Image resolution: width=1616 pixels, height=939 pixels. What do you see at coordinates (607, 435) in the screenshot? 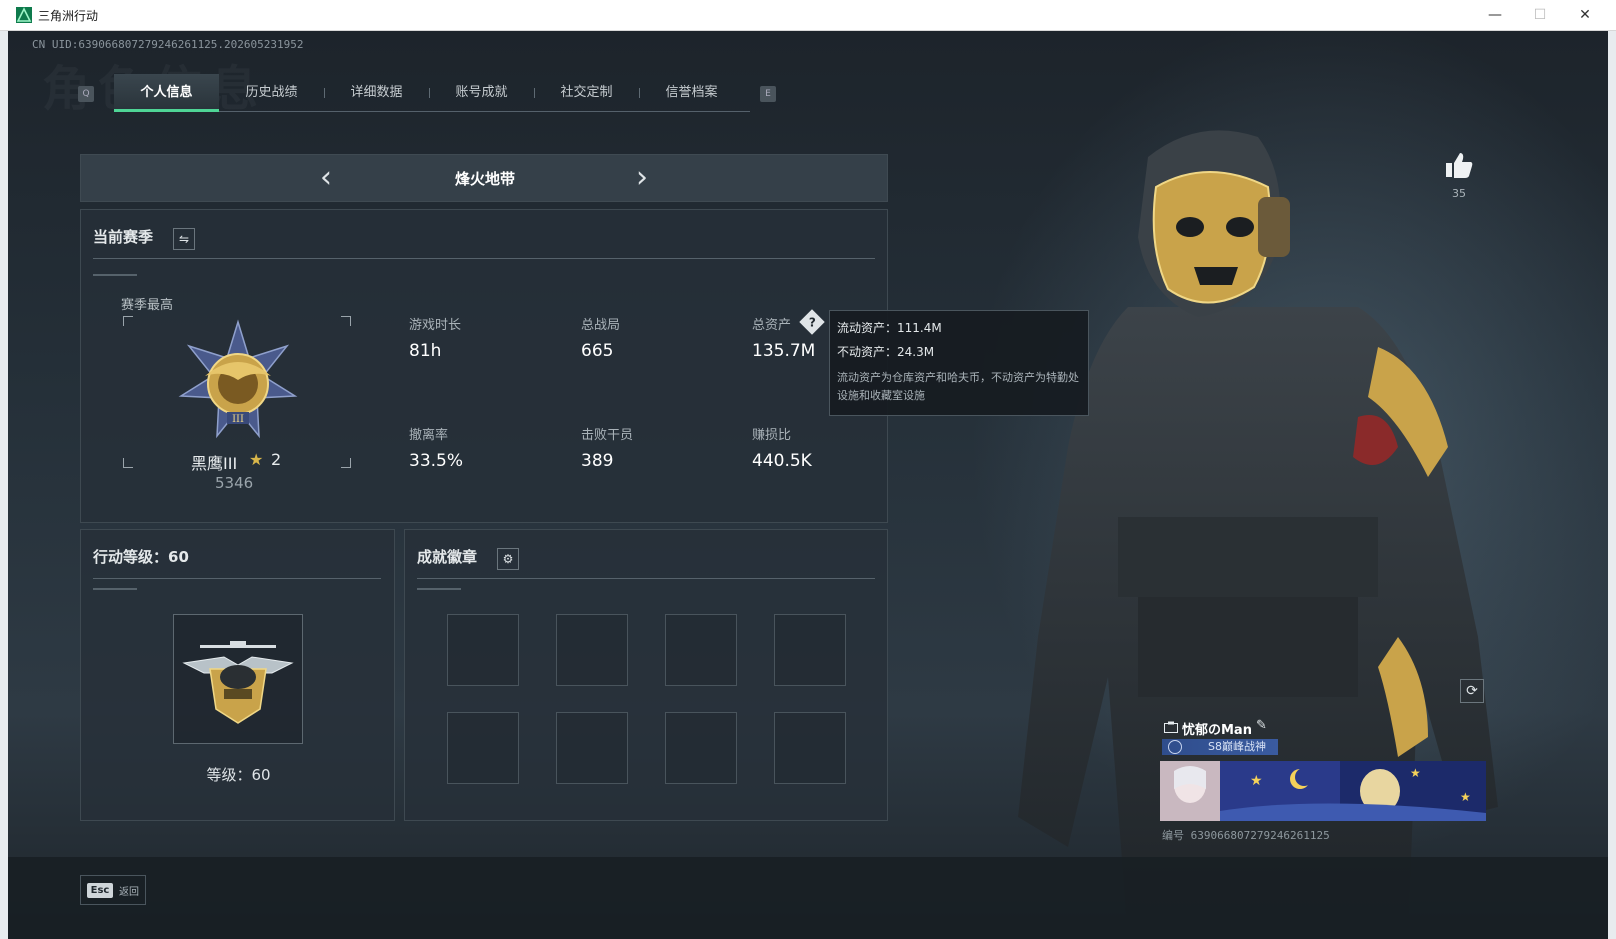
I see `stat-label: 击败干员` at bounding box center [607, 435].